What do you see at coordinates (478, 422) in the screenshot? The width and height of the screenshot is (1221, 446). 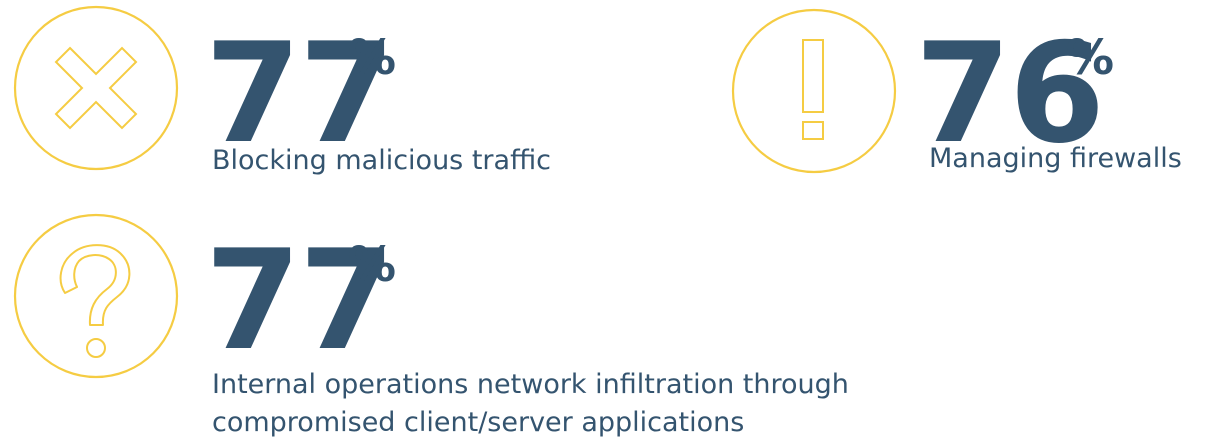 I see `stat-label-line-2: compromised client/server applications` at bounding box center [478, 422].